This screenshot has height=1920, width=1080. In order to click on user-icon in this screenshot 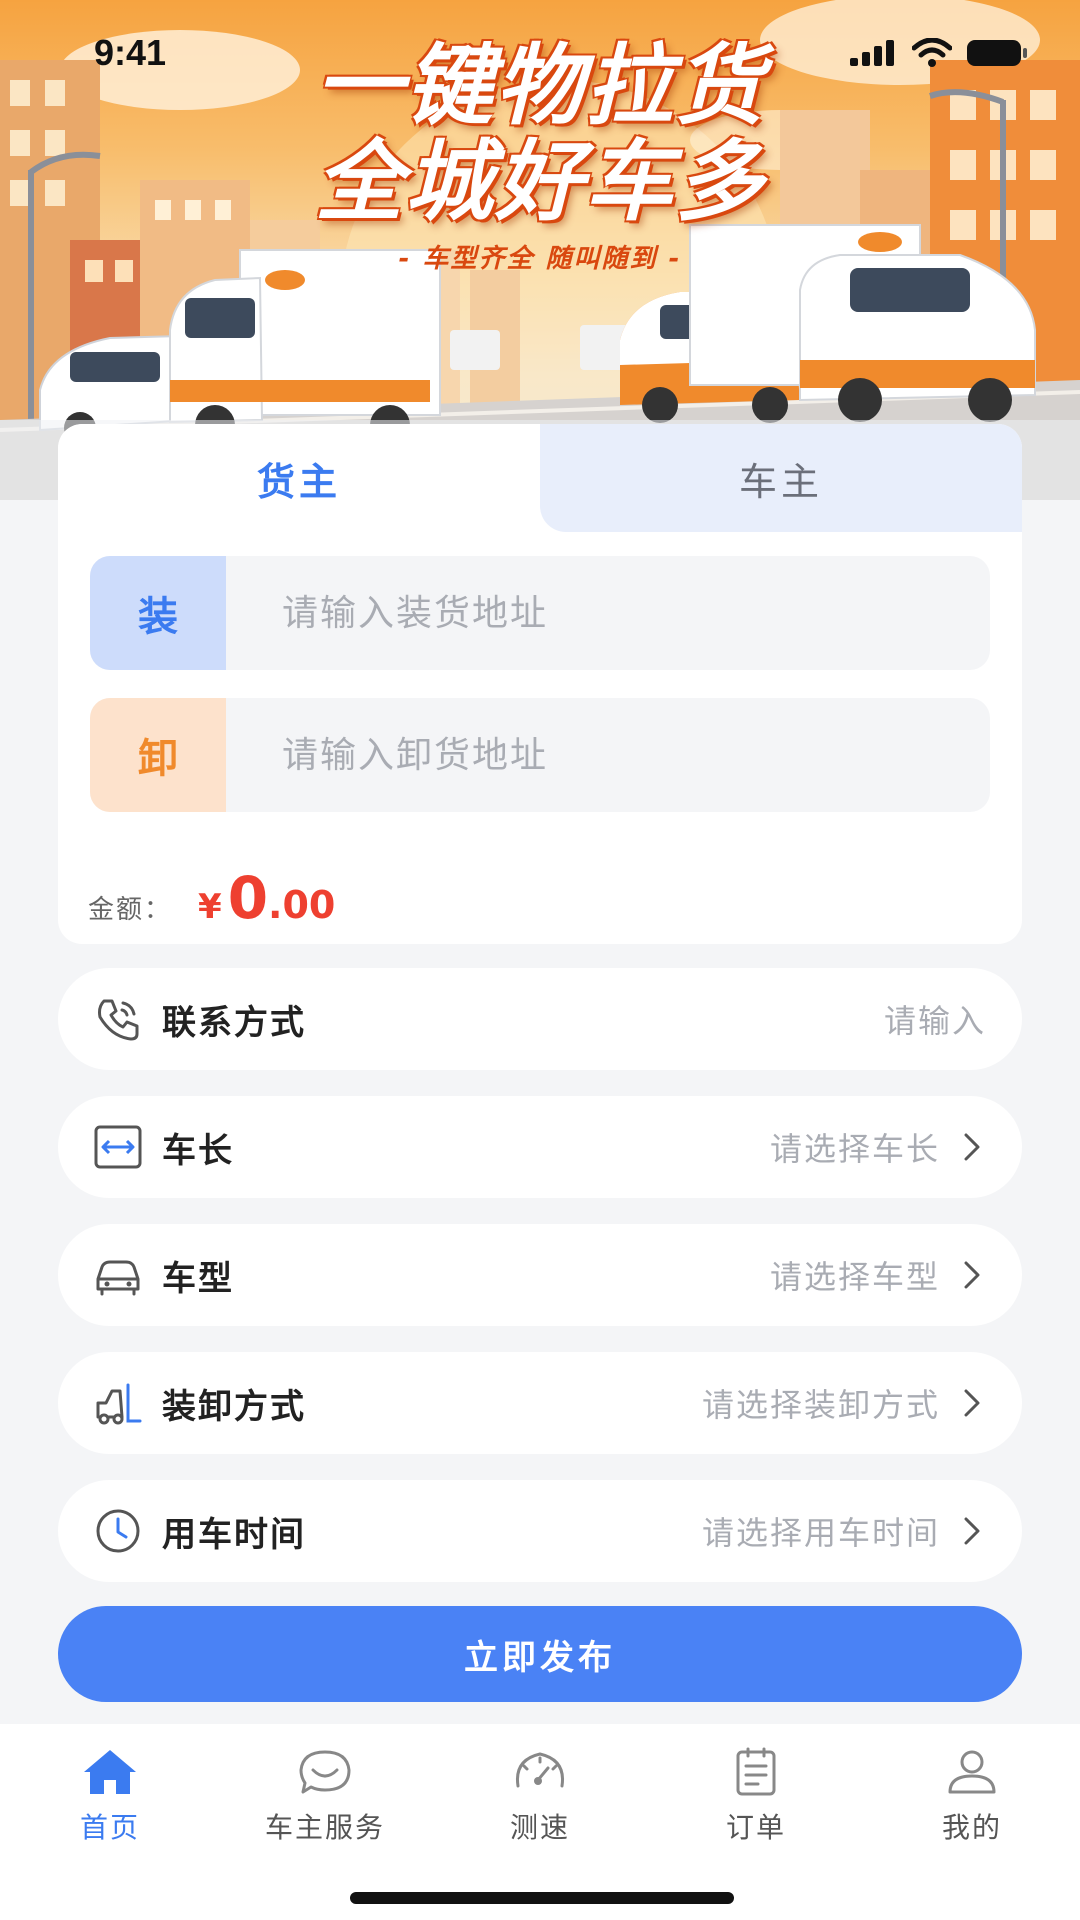, I will do `click(972, 1772)`.